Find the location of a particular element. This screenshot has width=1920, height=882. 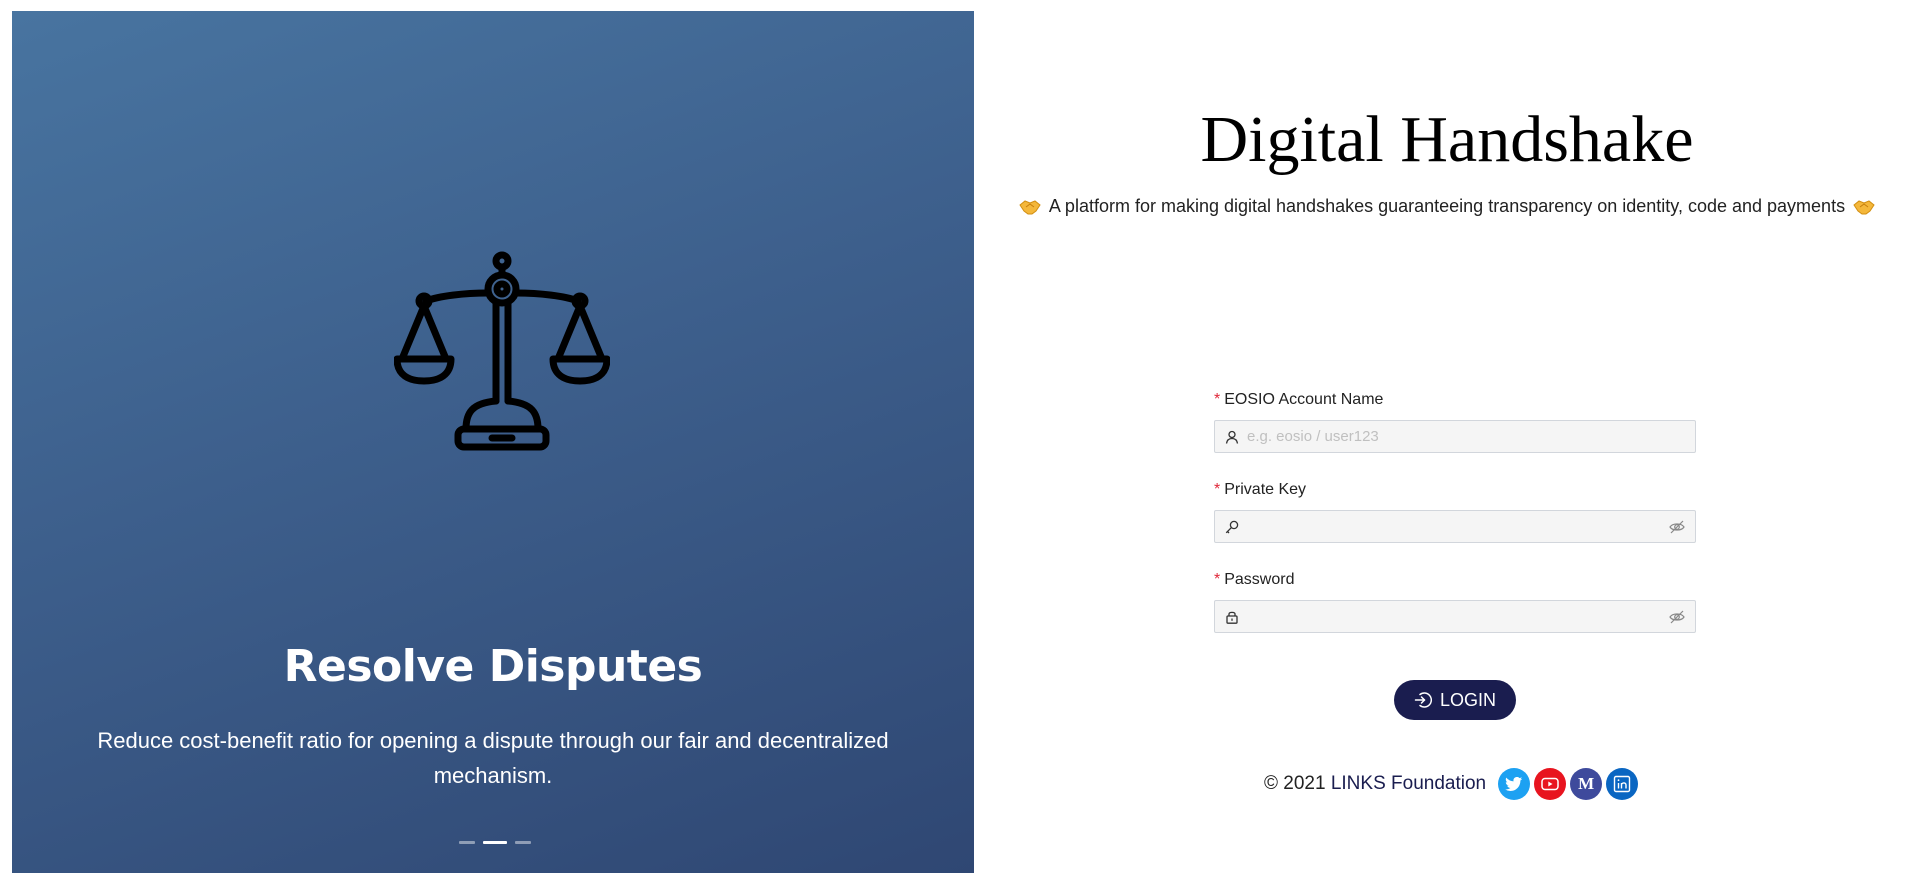

twitter-icon is located at coordinates (1514, 784).